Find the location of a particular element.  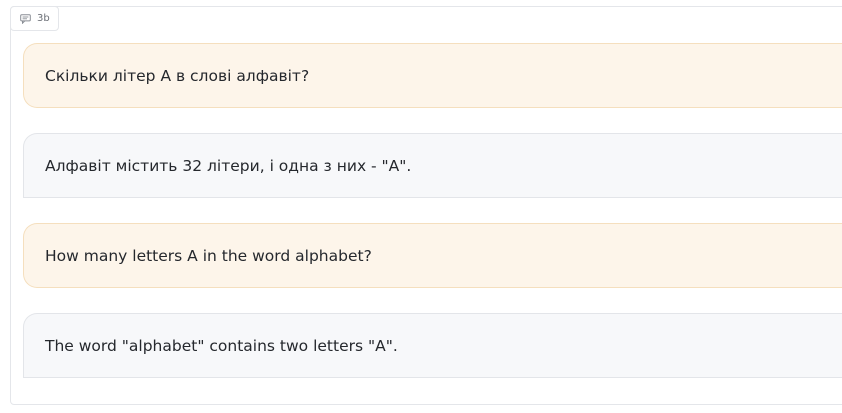

comment-icon is located at coordinates (25, 18).